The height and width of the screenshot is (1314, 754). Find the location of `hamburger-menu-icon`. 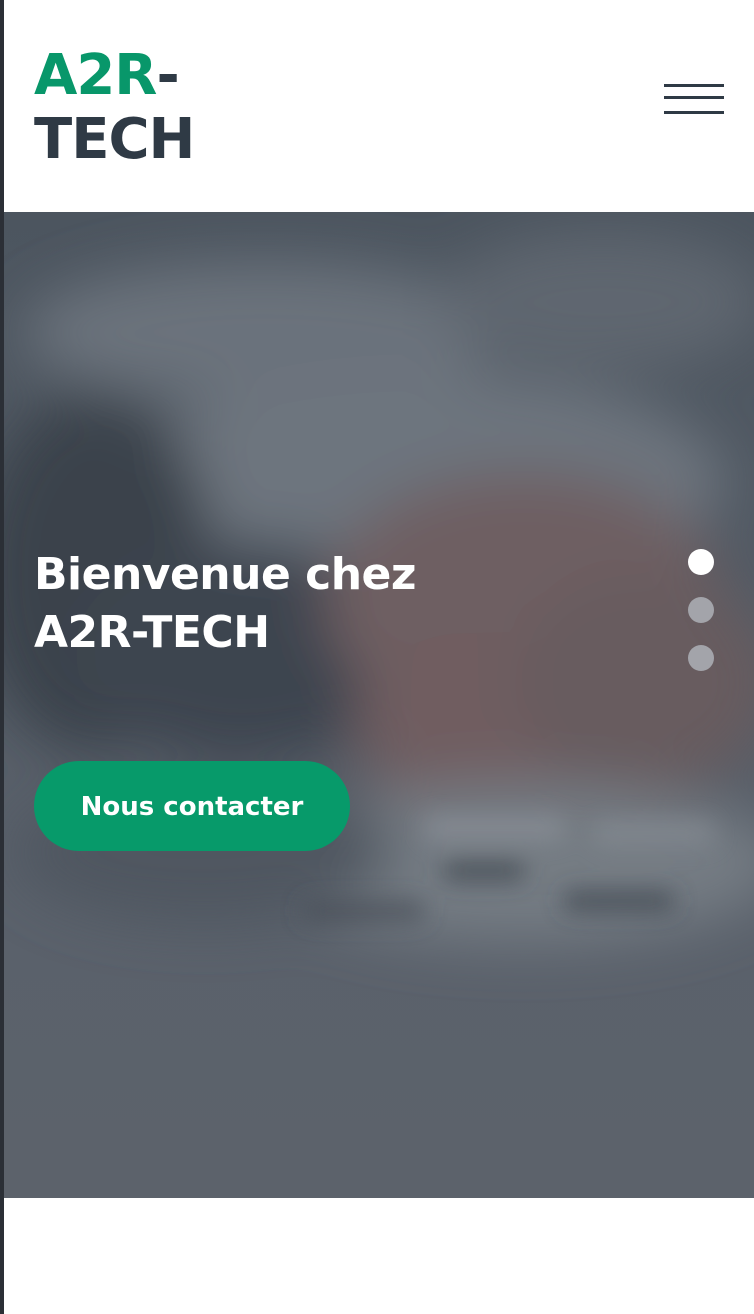

hamburger-menu-icon is located at coordinates (694, 99).